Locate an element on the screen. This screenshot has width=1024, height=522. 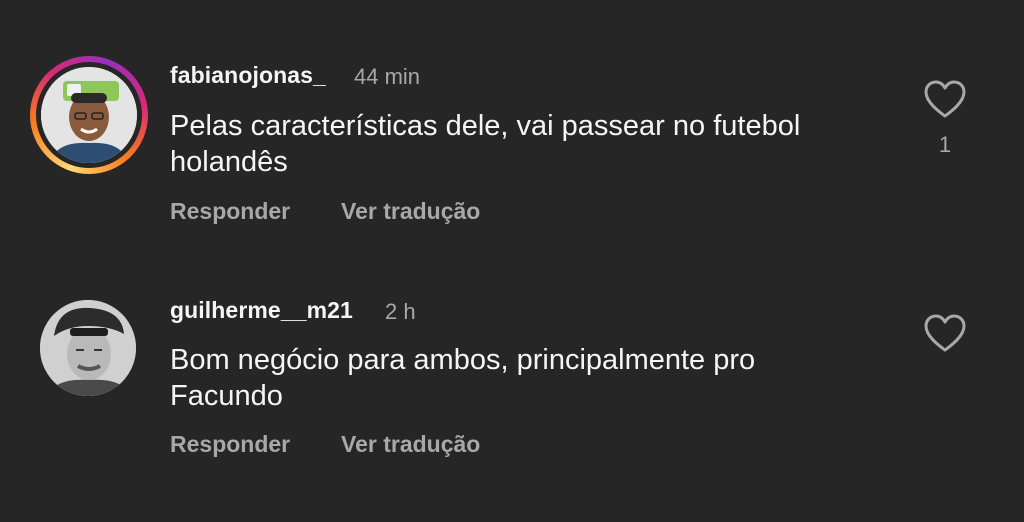
comment-timestamp: 2 h is located at coordinates (400, 311).